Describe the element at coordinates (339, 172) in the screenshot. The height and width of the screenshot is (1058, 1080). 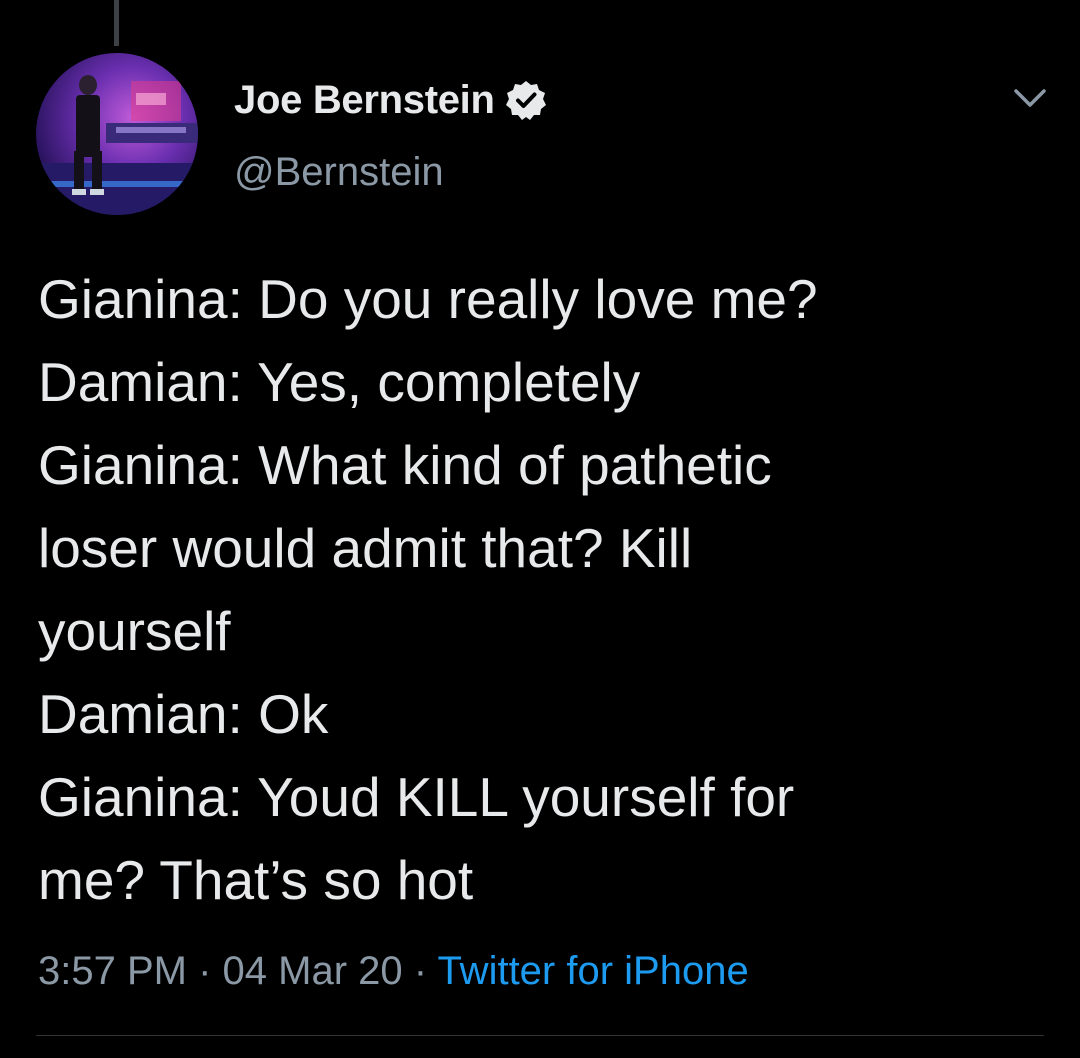
I see `author-handle: @Bernstein` at that location.